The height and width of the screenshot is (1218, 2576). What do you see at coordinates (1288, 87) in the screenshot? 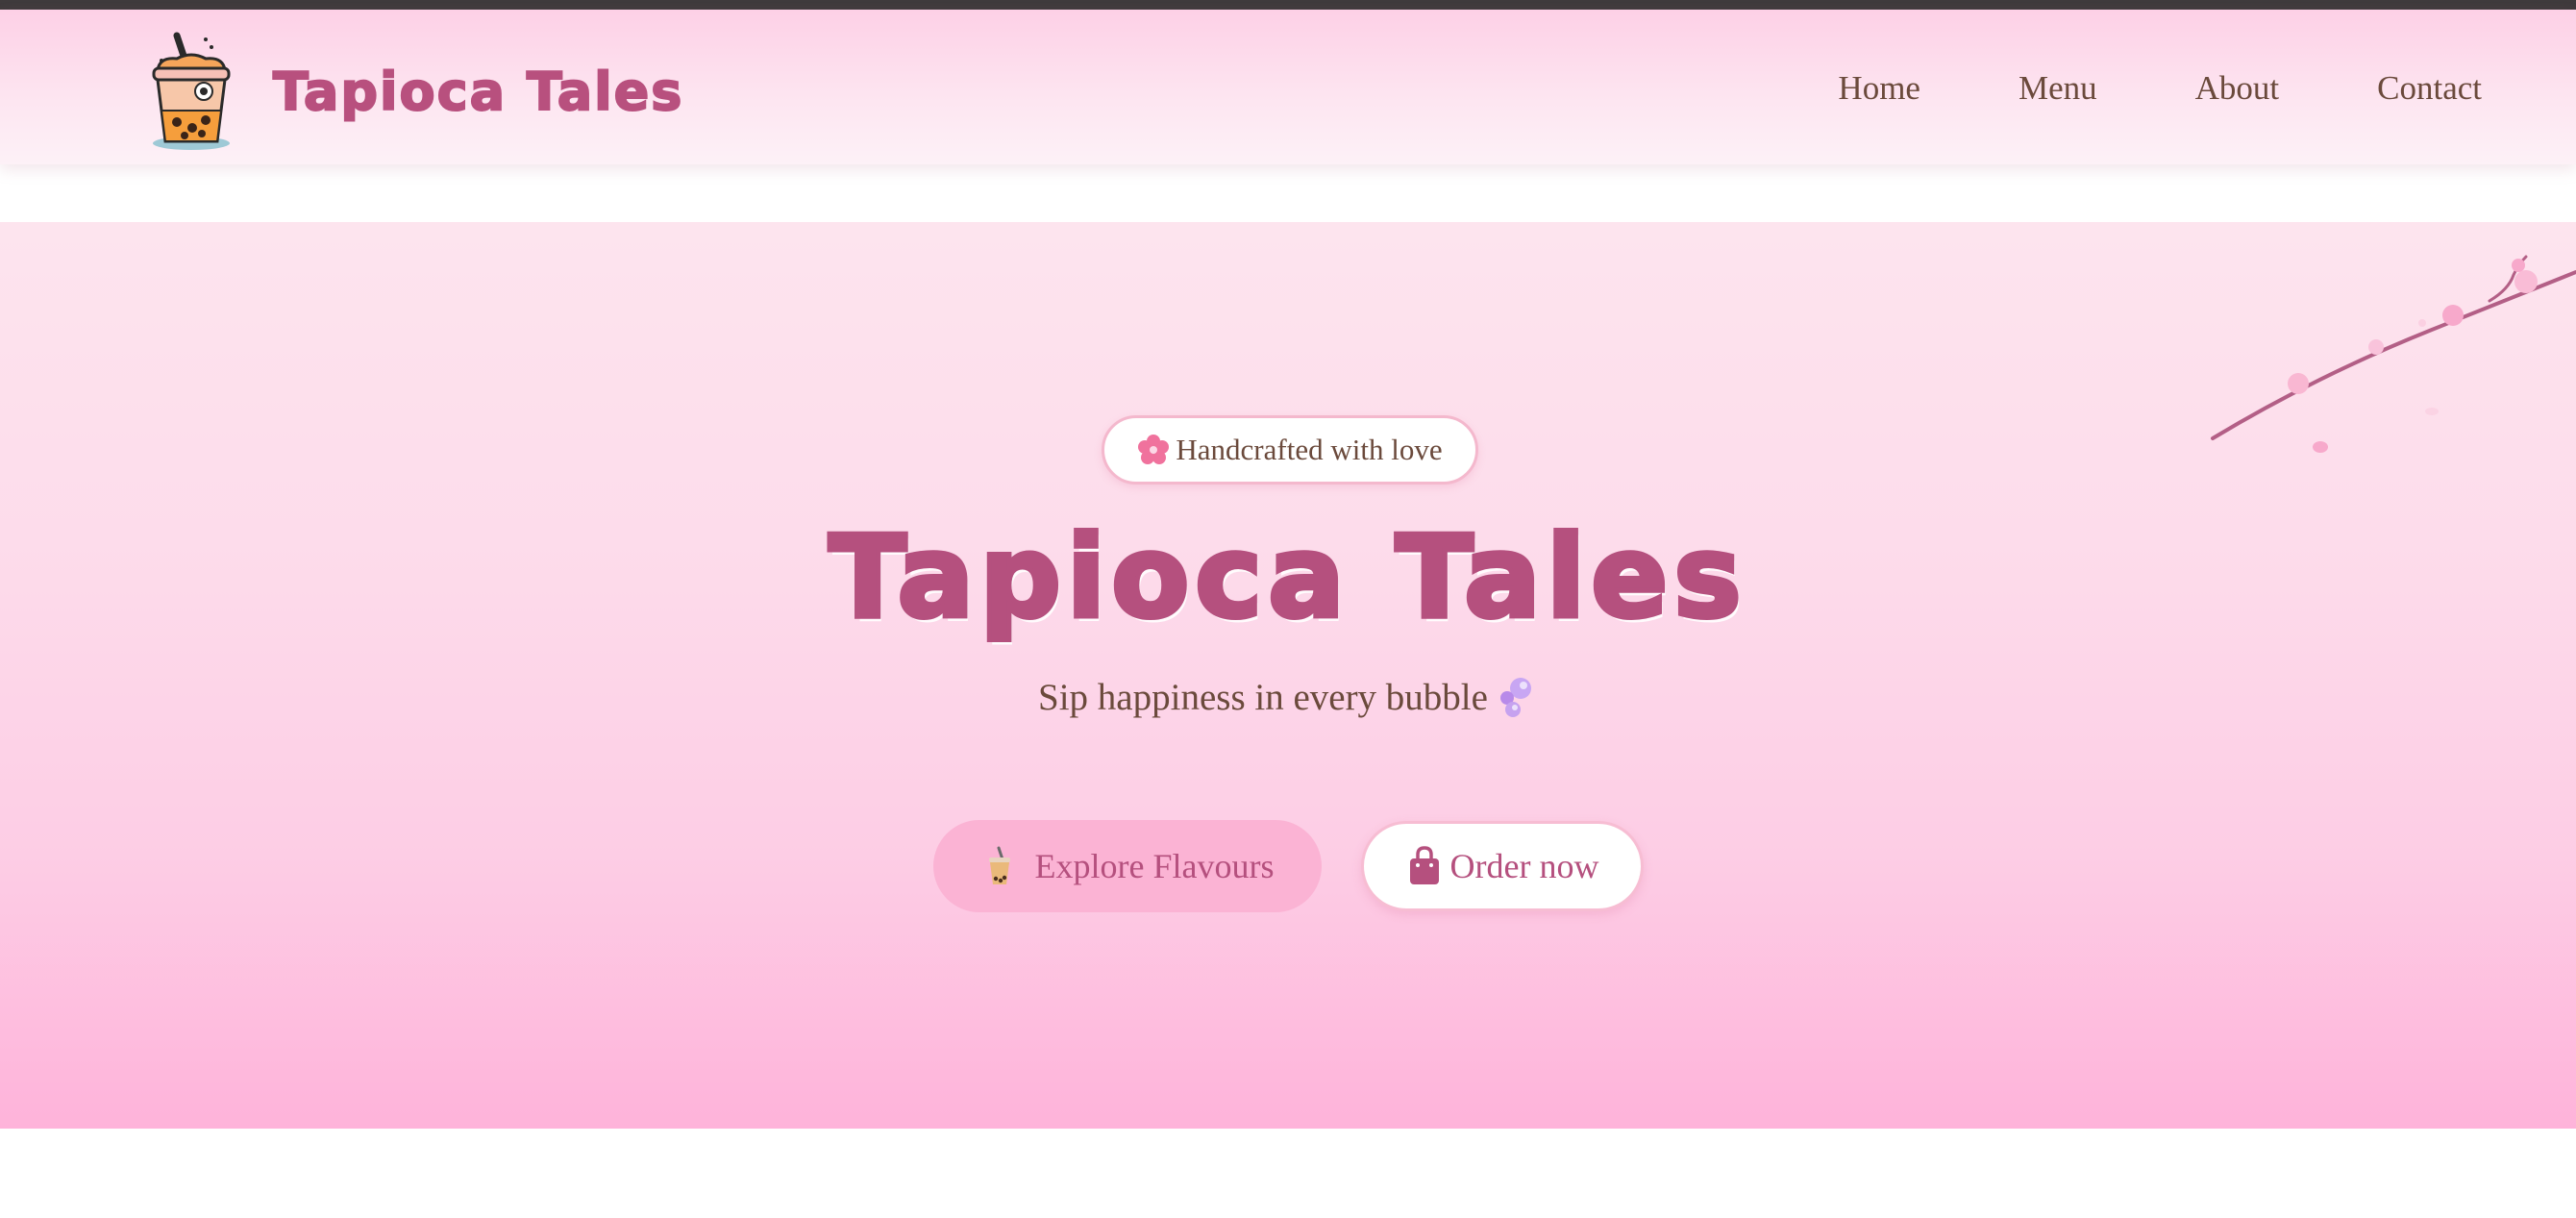
I see `site-header: Tapioca Tales Home Menu About Contact` at bounding box center [1288, 87].